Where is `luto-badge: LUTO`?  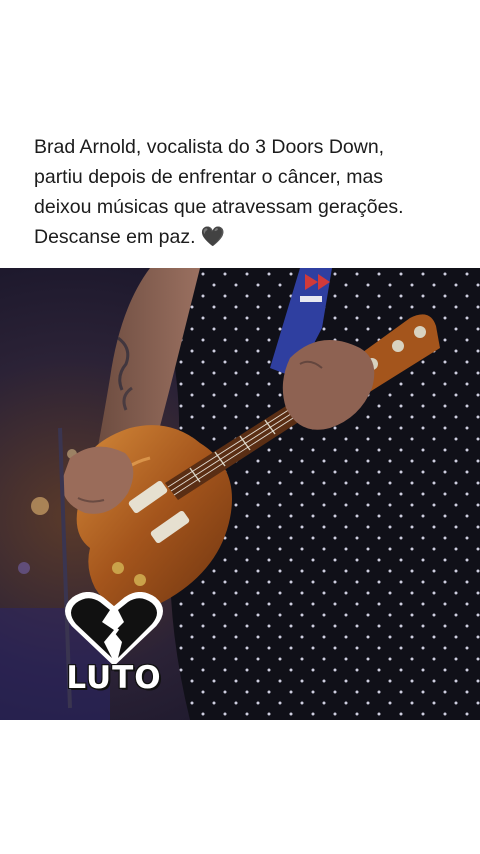
luto-badge: LUTO is located at coordinates (114, 650).